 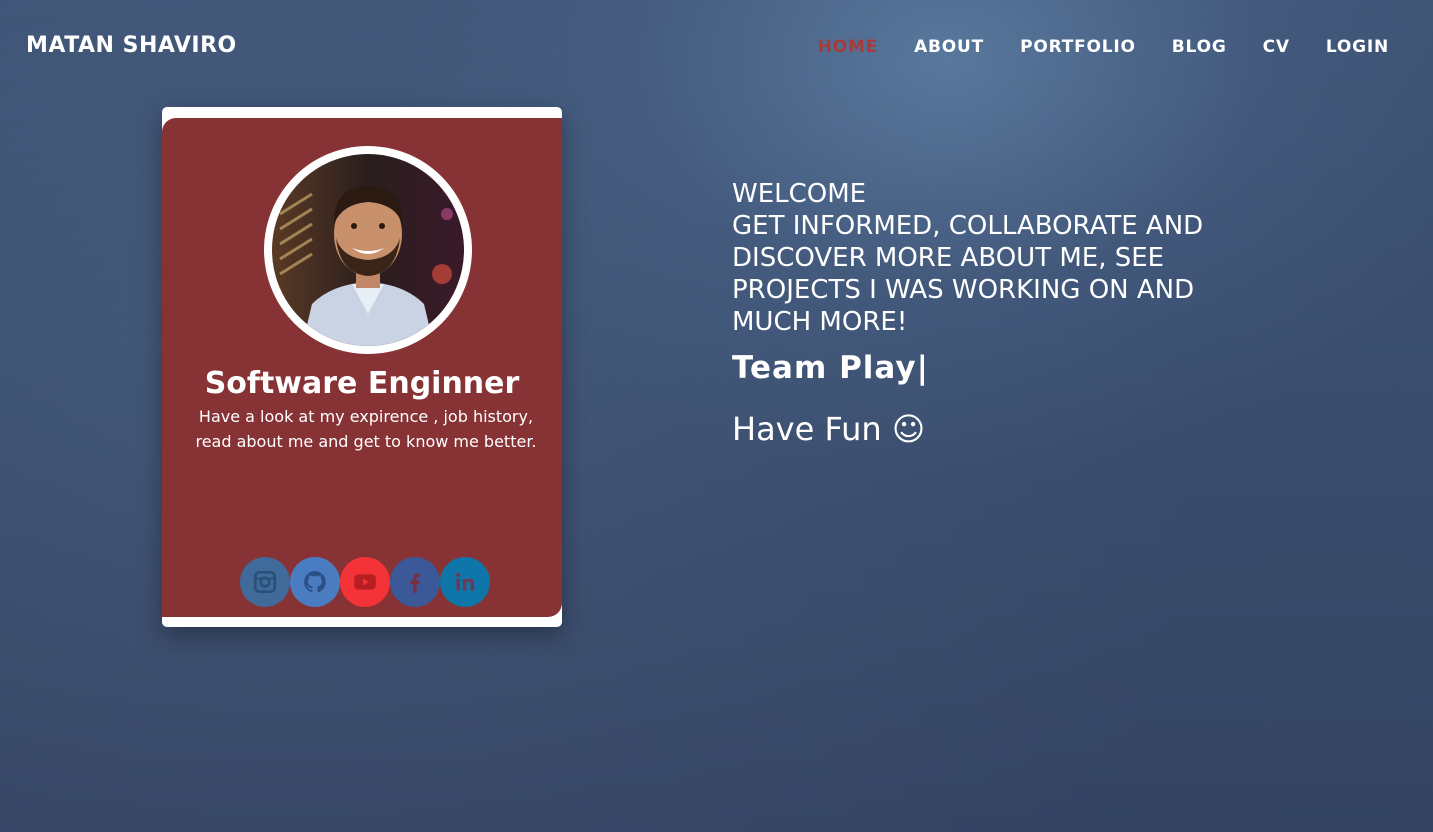 What do you see at coordinates (1199, 47) in the screenshot?
I see `nav-blog: BLOG` at bounding box center [1199, 47].